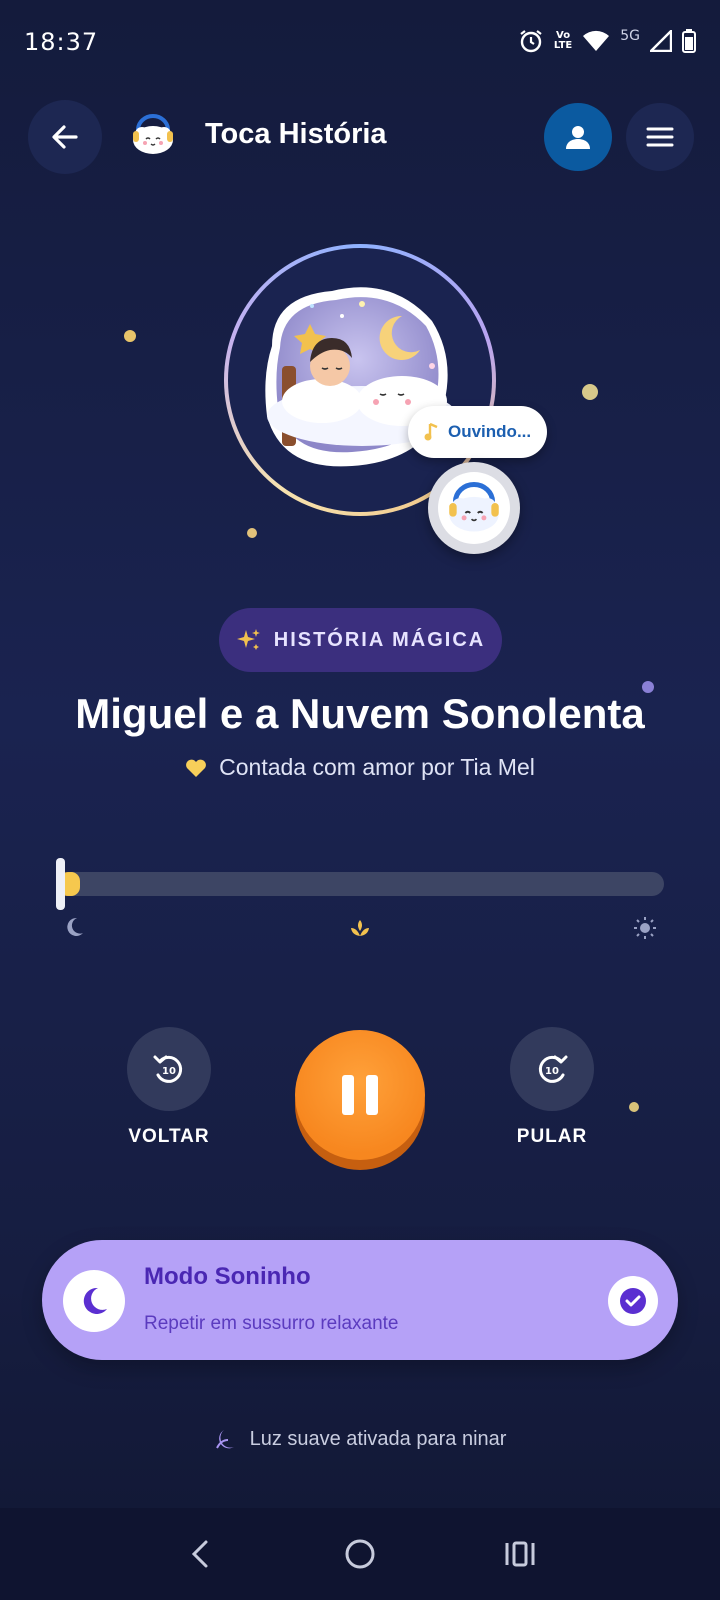 This screenshot has width=720, height=1600. I want to click on progress-handle, so click(60, 884).